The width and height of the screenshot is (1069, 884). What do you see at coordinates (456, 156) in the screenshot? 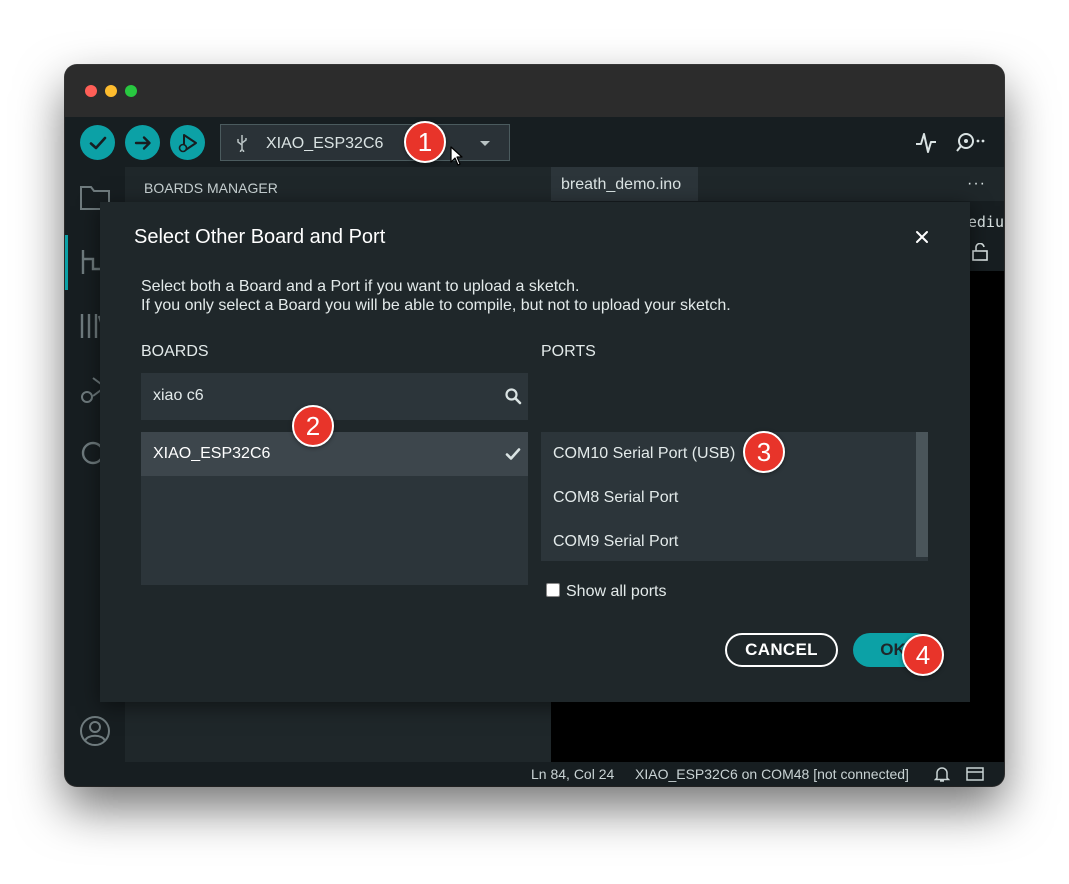
I see `mouse-cursor-icon` at bounding box center [456, 156].